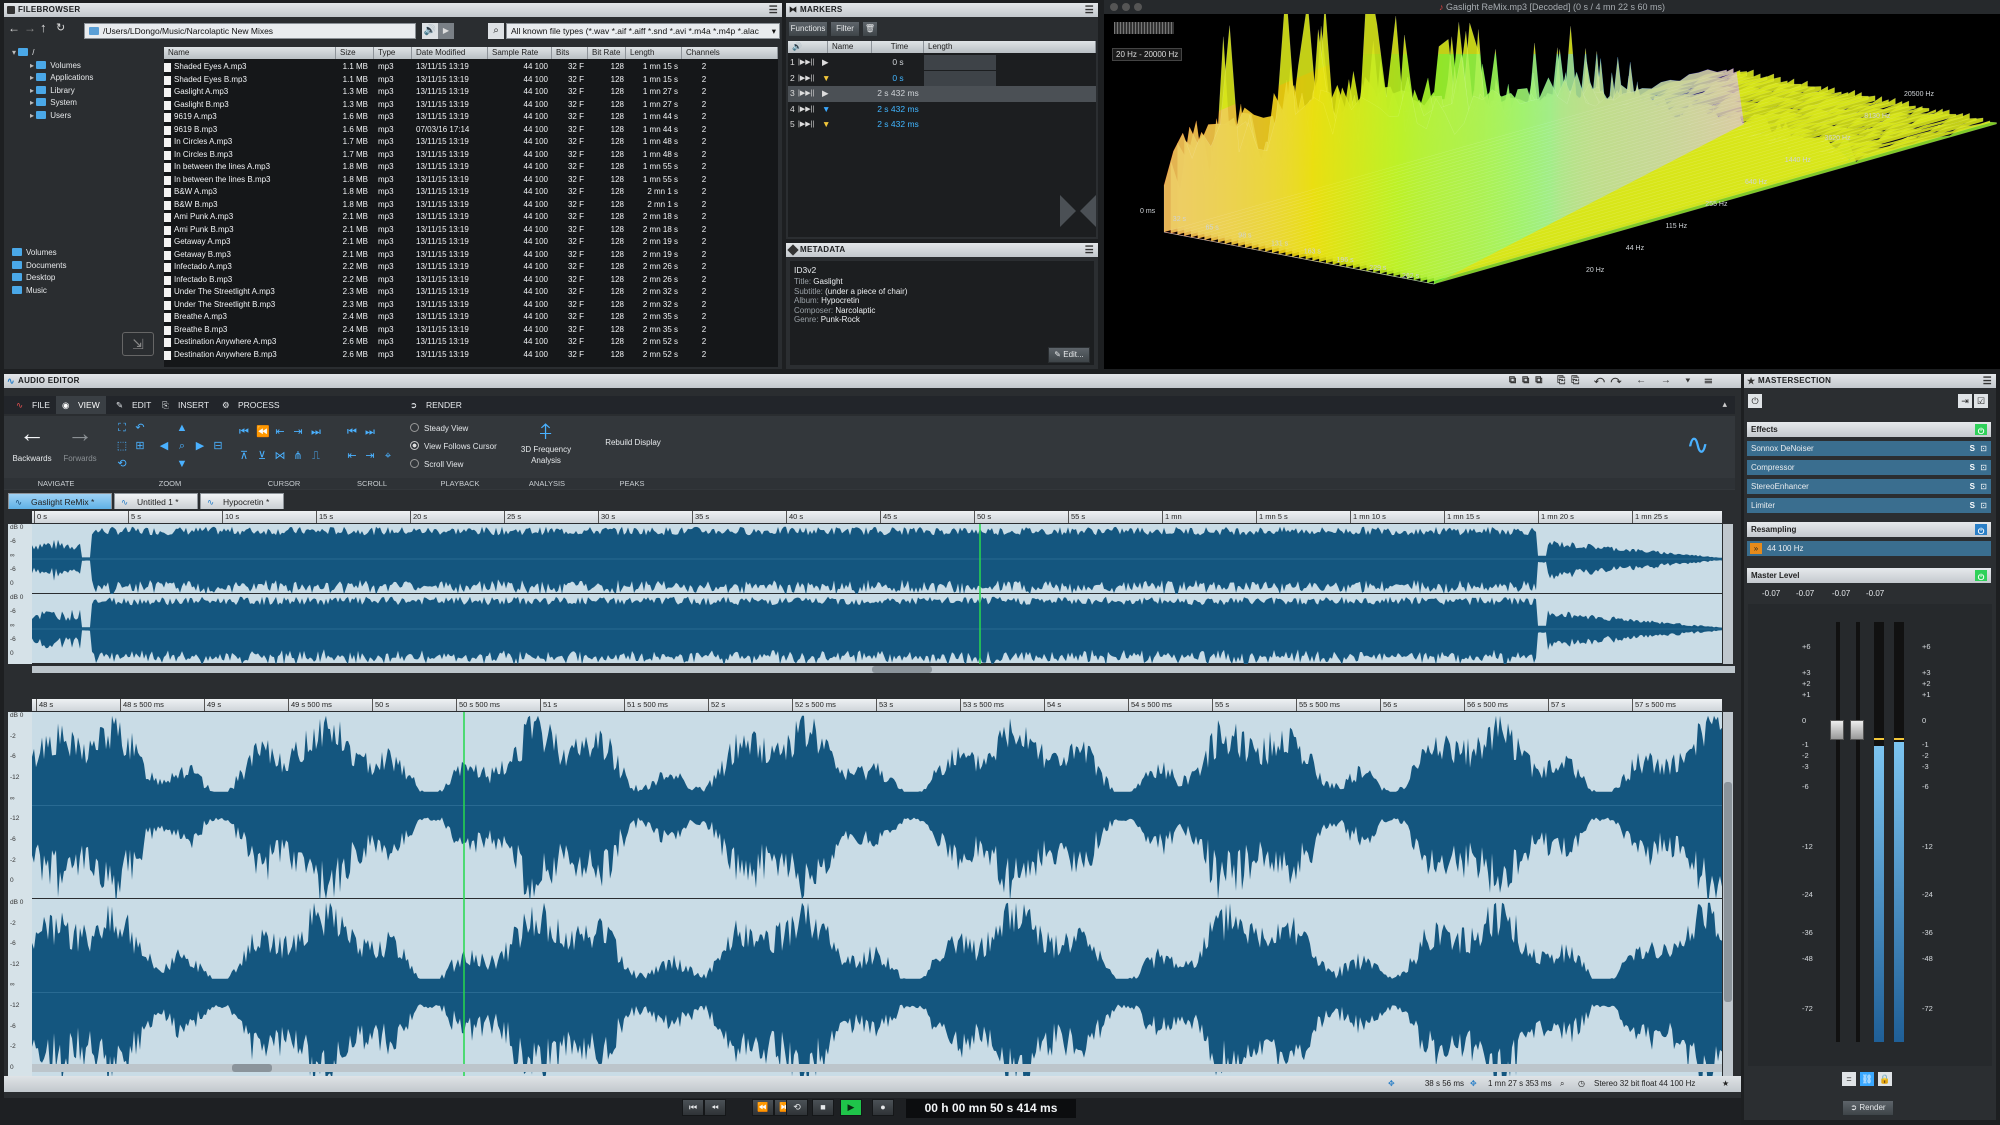 This screenshot has width=2000, height=1125. What do you see at coordinates (316, 432) in the screenshot?
I see `cursor-end-icon: ⏭` at bounding box center [316, 432].